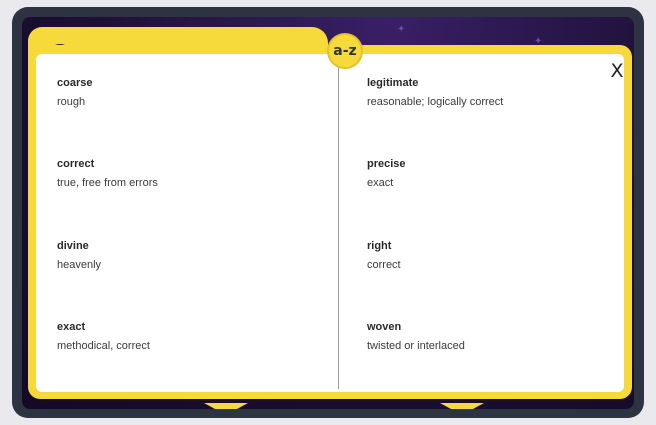 Image resolution: width=656 pixels, height=425 pixels. Describe the element at coordinates (182, 255) in the screenshot. I see `glossary-entry: divine heavenly` at that location.